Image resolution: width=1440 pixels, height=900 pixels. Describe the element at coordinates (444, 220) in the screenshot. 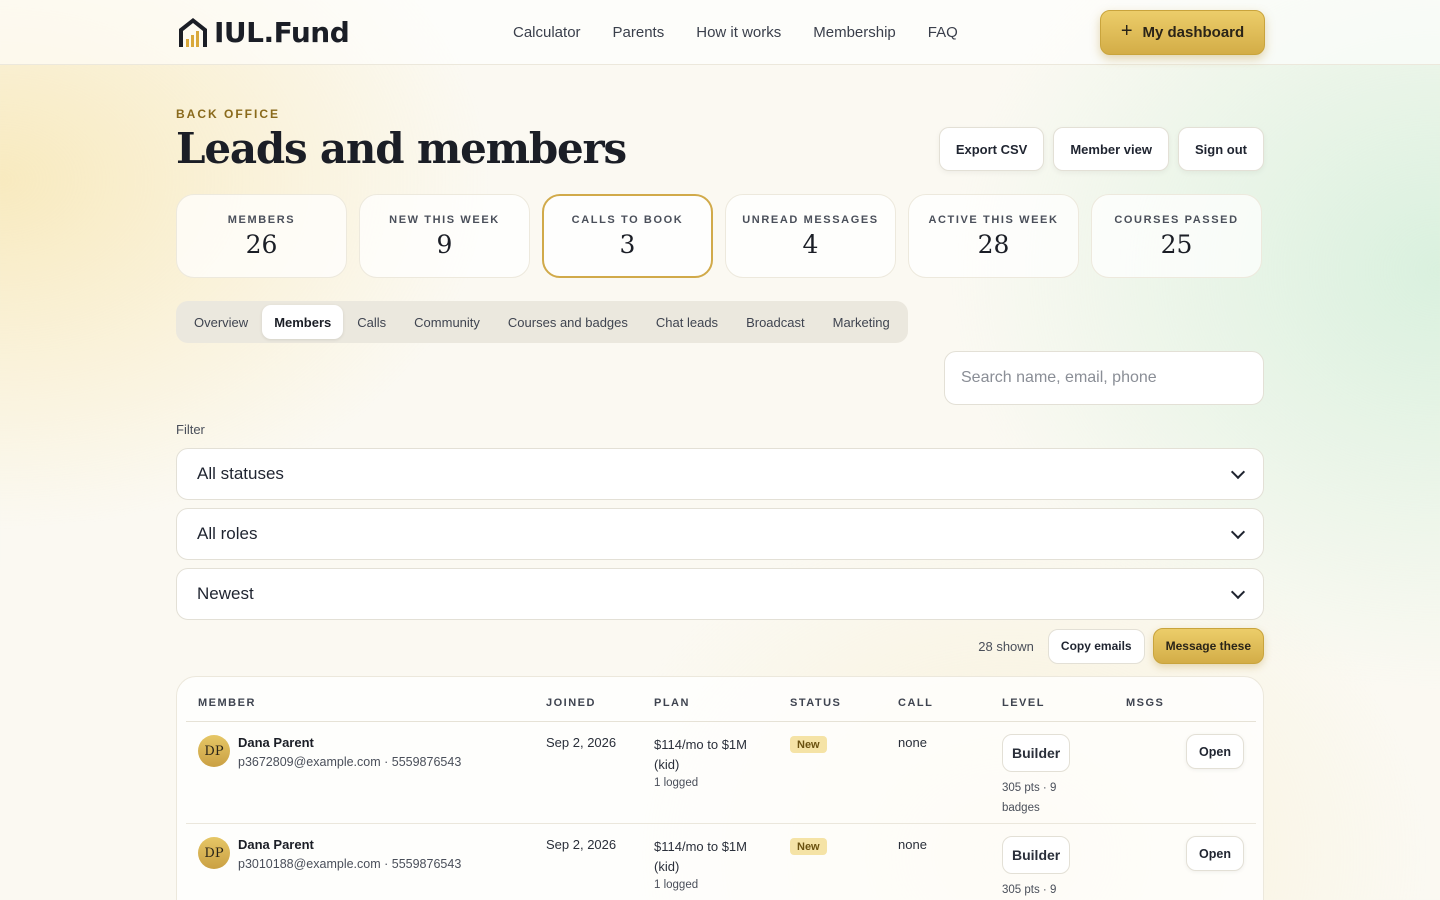

I see `stat-label: NEW THIS WEEK` at that location.